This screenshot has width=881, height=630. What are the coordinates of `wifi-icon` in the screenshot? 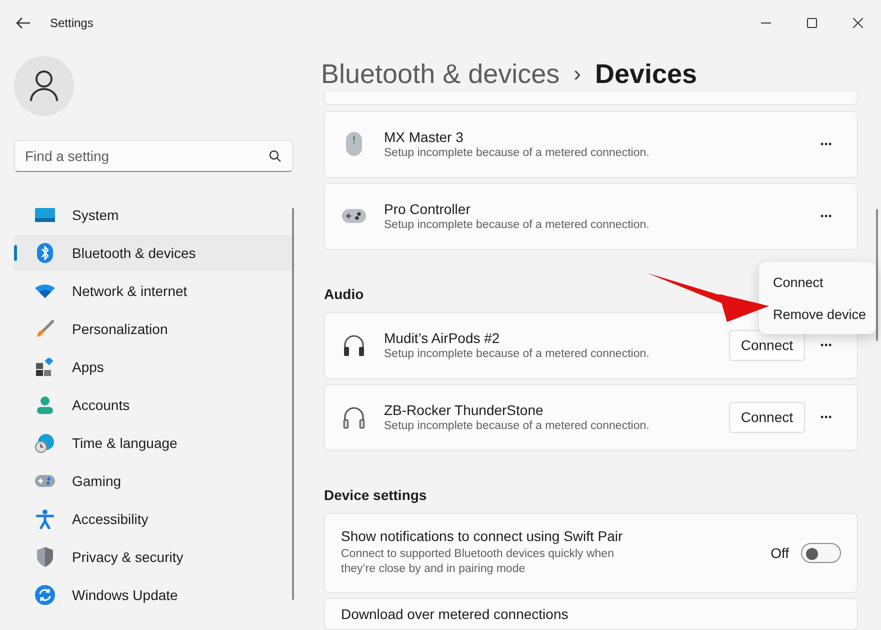 It's located at (45, 291).